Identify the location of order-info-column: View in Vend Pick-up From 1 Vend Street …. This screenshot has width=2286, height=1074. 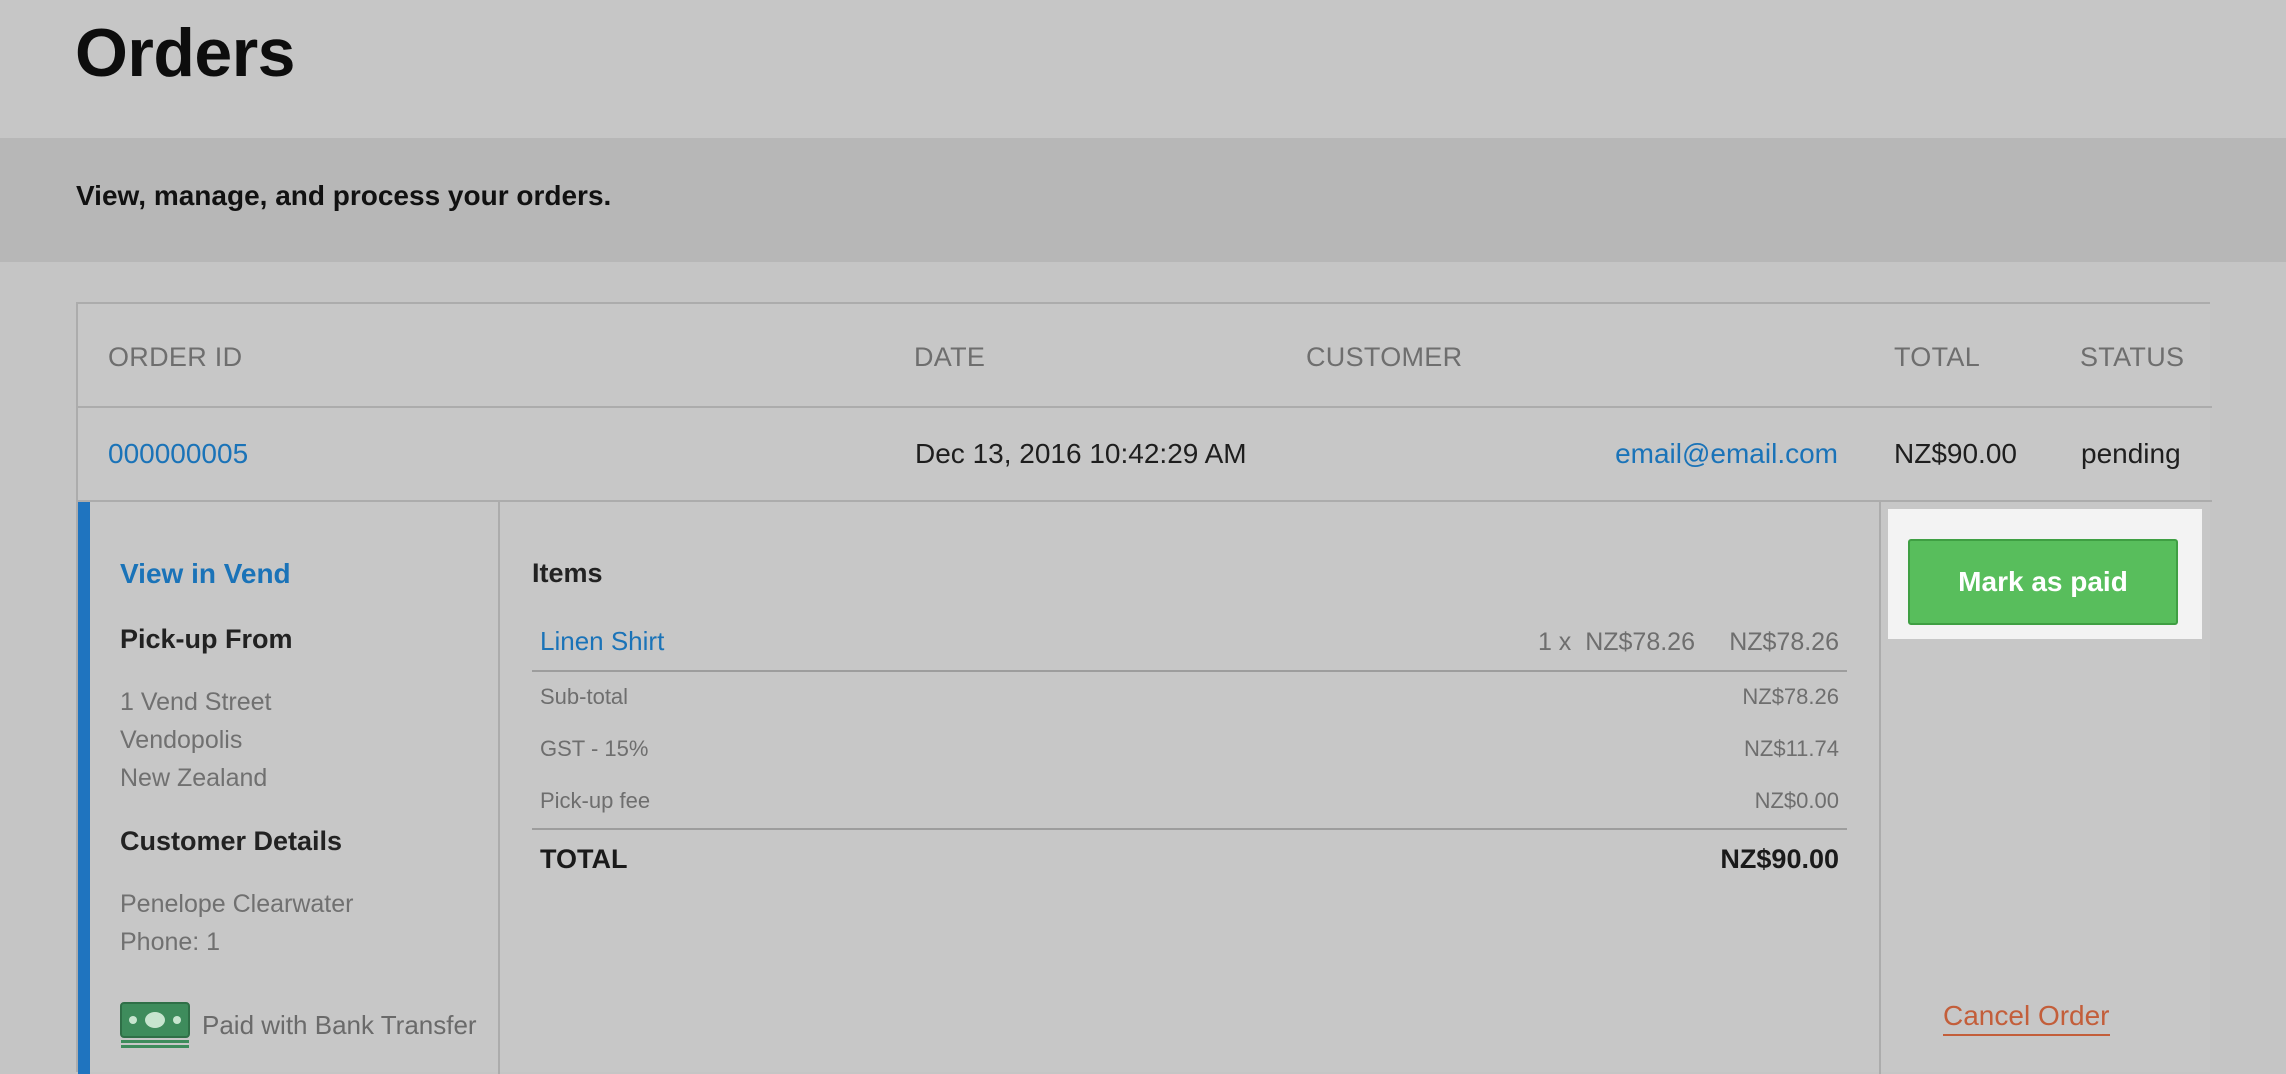
(295, 788).